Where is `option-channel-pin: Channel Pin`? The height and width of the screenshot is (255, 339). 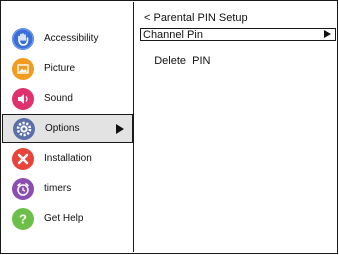 option-channel-pin: Channel Pin is located at coordinates (238, 34).